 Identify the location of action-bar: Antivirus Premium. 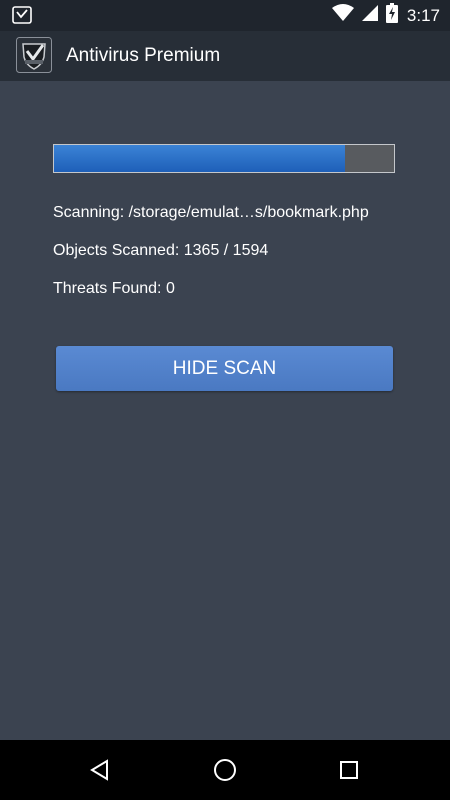
(225, 56).